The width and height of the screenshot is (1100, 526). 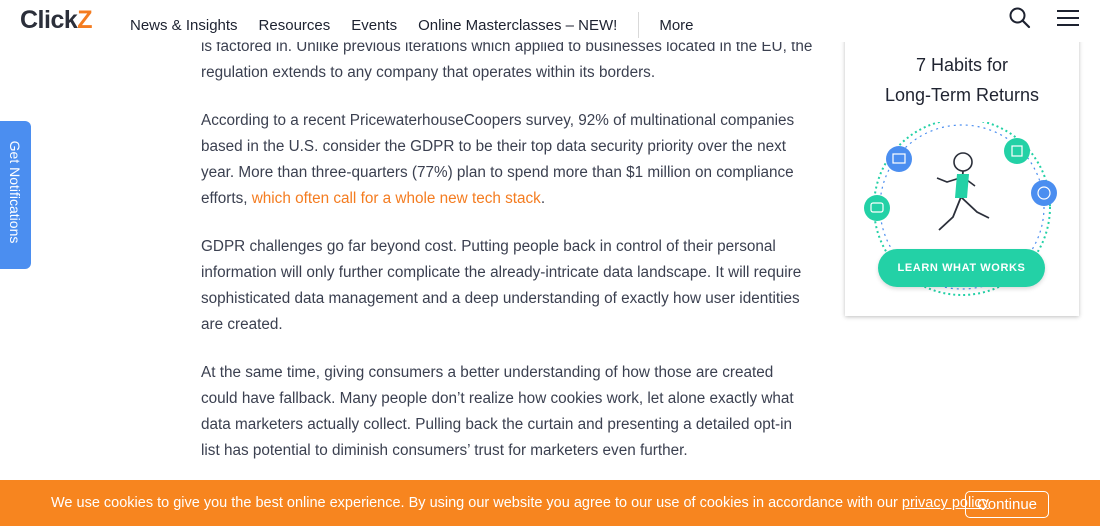 I want to click on logo-text: Click, so click(x=49, y=20).